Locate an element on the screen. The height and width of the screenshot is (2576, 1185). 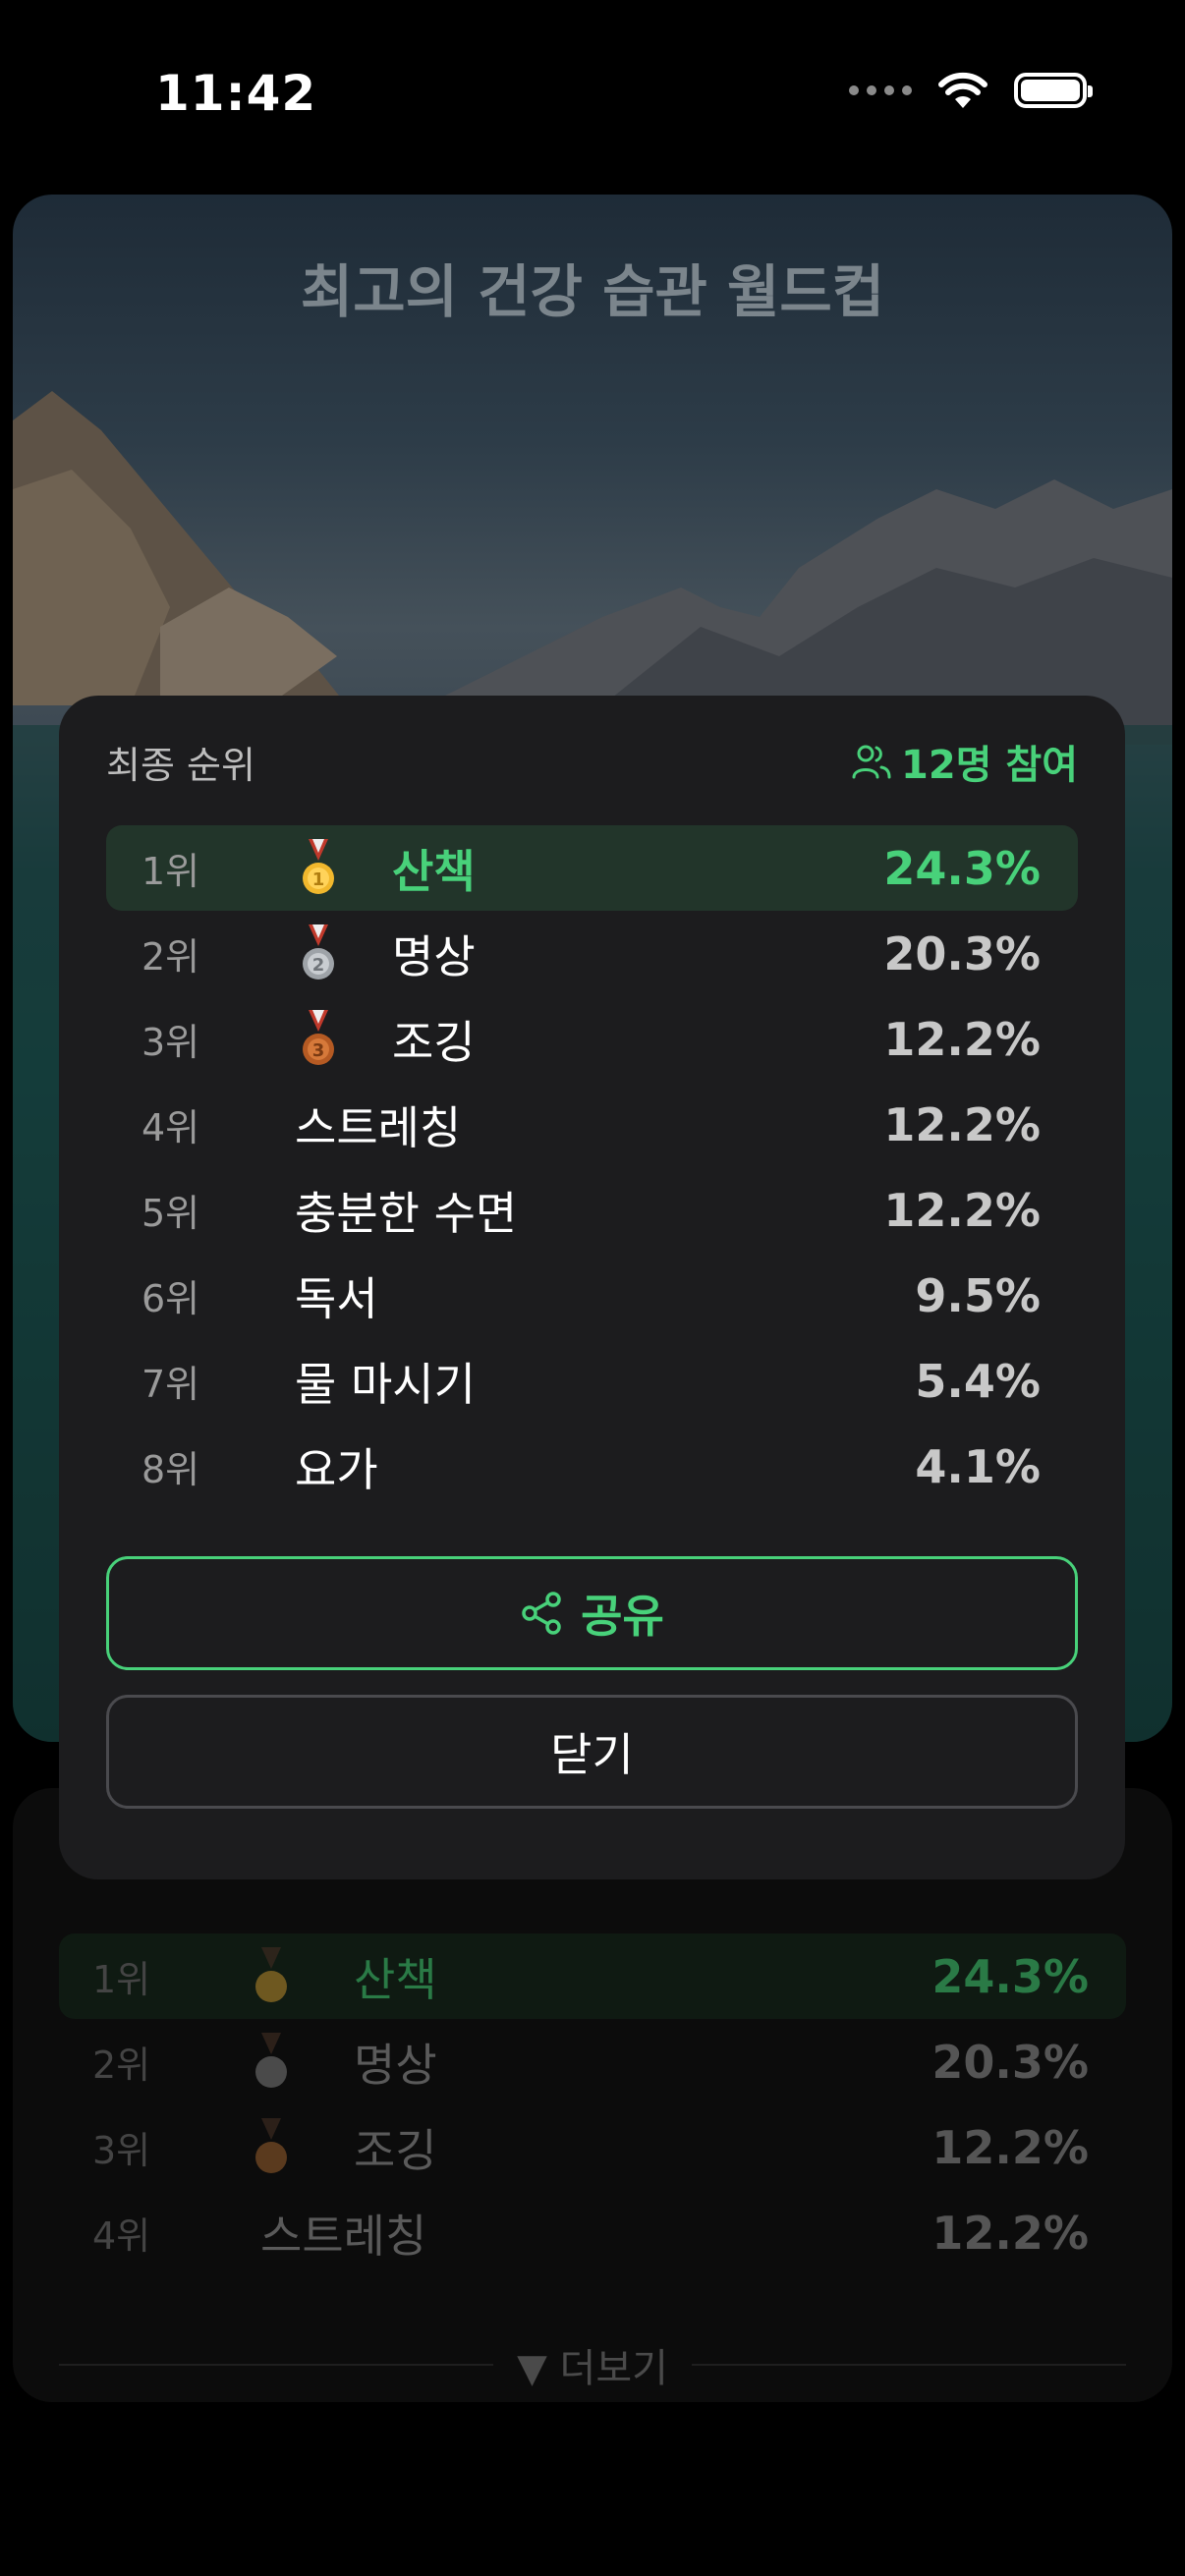
silver-medal-icon: 2 is located at coordinates (319, 952).